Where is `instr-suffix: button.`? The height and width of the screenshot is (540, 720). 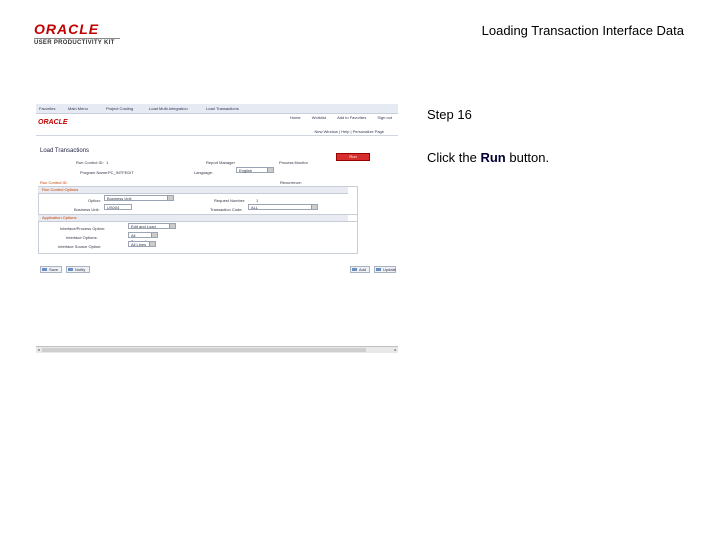 instr-suffix: button. is located at coordinates (527, 157).